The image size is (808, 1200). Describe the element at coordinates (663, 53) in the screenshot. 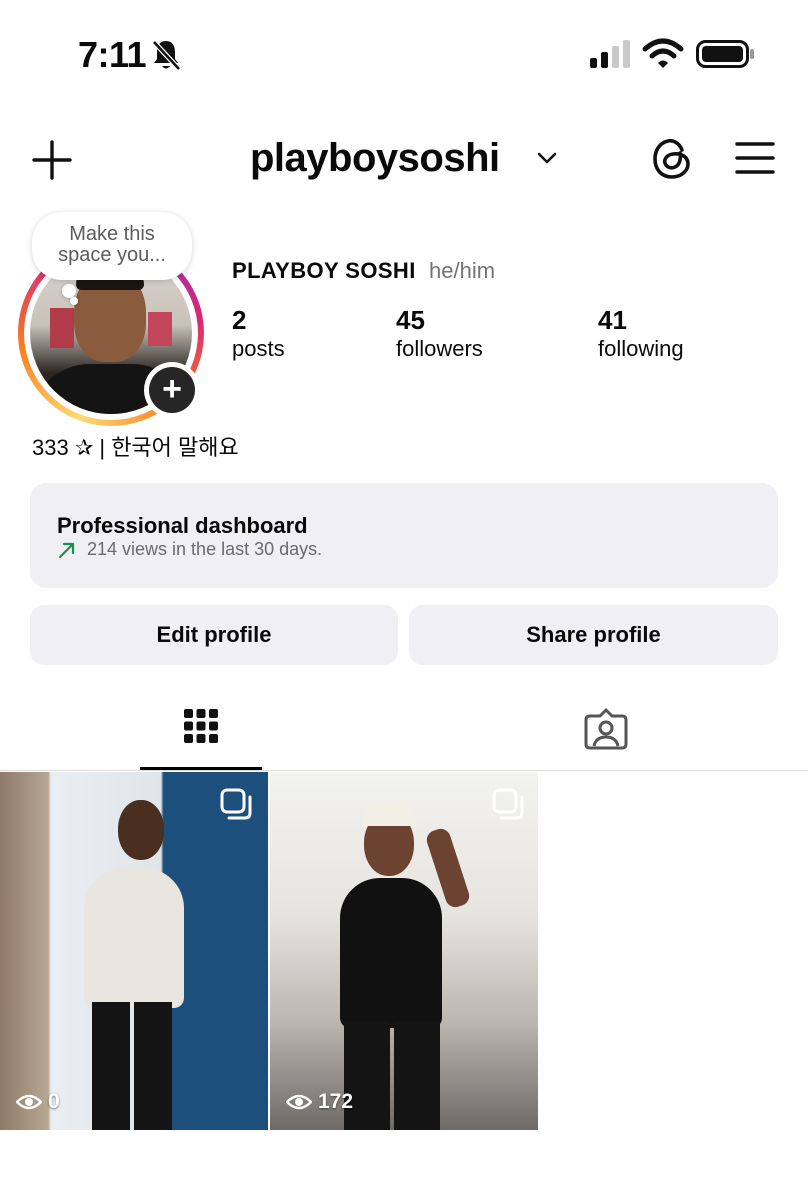

I see `wifi-icon` at that location.